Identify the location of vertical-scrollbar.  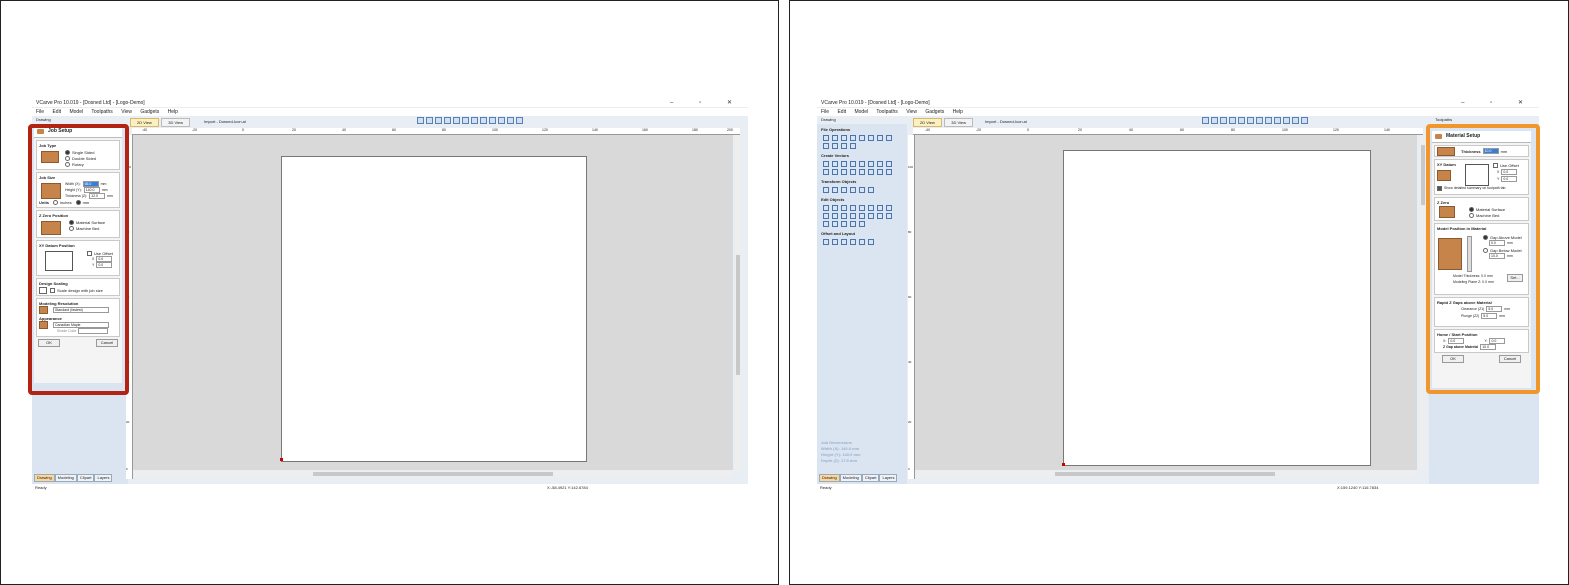
(738, 302).